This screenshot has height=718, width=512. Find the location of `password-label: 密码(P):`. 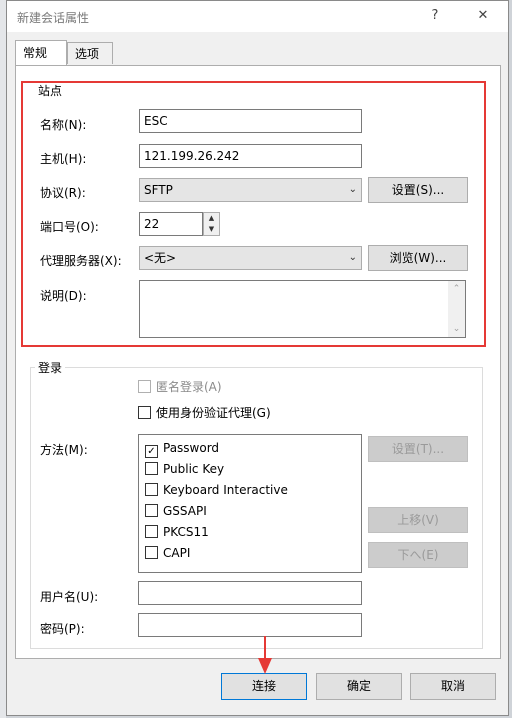

password-label: 密码(P): is located at coordinates (62, 629).